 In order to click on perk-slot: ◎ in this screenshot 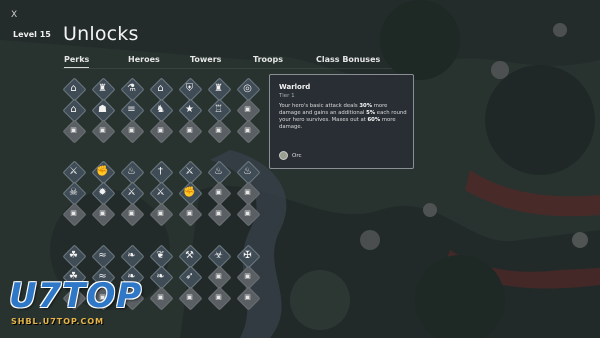, I will do `click(248, 89)`.